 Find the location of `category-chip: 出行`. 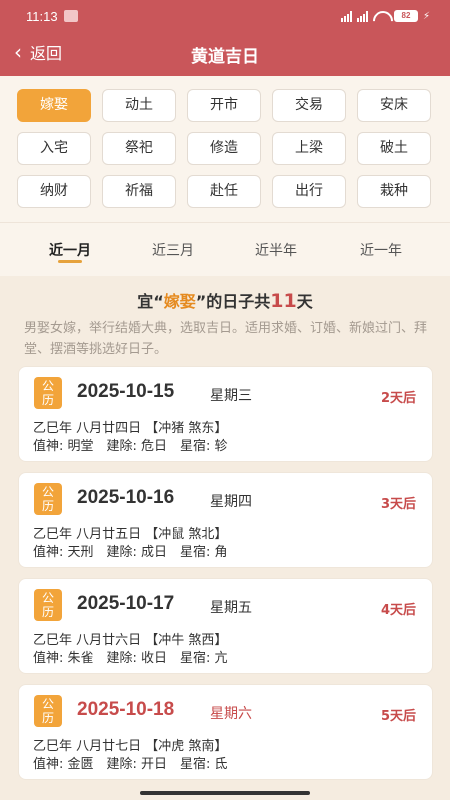

category-chip: 出行 is located at coordinates (309, 191).